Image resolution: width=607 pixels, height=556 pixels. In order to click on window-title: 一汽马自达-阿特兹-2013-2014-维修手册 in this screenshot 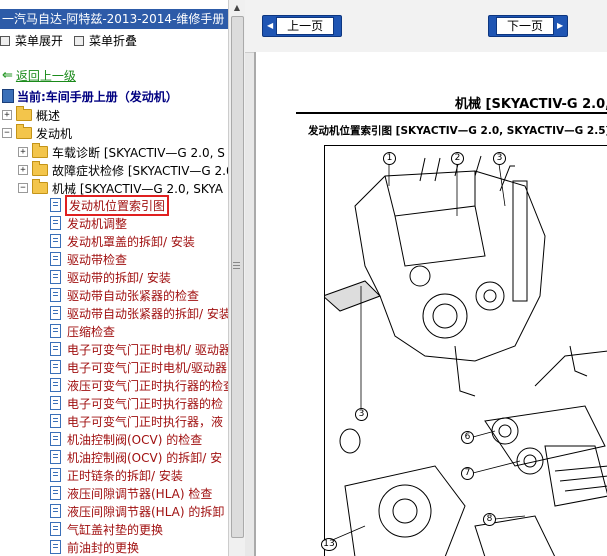, I will do `click(114, 19)`.